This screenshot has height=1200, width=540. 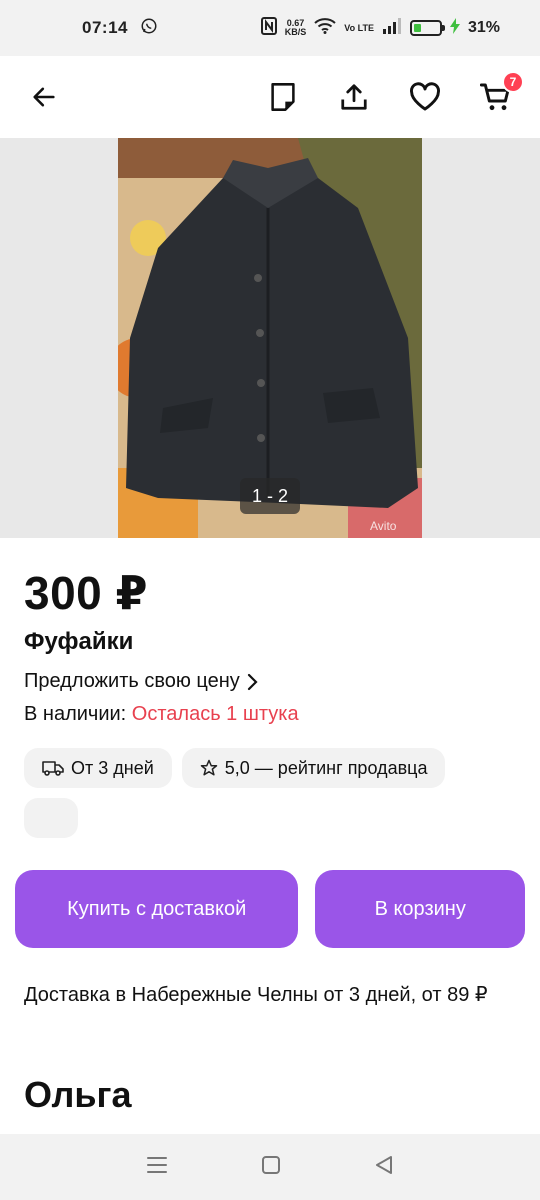 I want to click on system-nav-bar, so click(x=270, y=1167).